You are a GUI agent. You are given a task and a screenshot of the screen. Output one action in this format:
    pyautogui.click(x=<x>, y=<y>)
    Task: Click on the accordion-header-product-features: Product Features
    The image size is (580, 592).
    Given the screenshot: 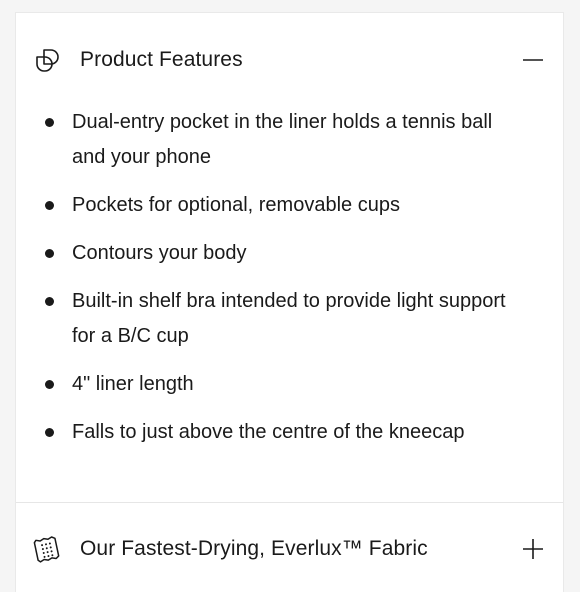 What is the action you would take?
    pyautogui.click(x=289, y=60)
    